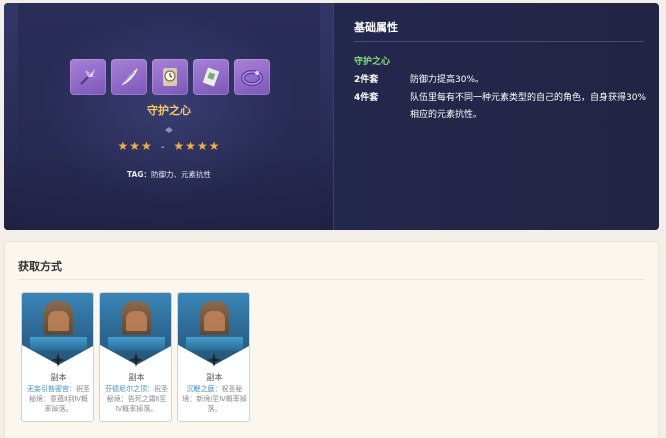  Describe the element at coordinates (331, 279) in the screenshot. I see `acquisition-divider` at that location.